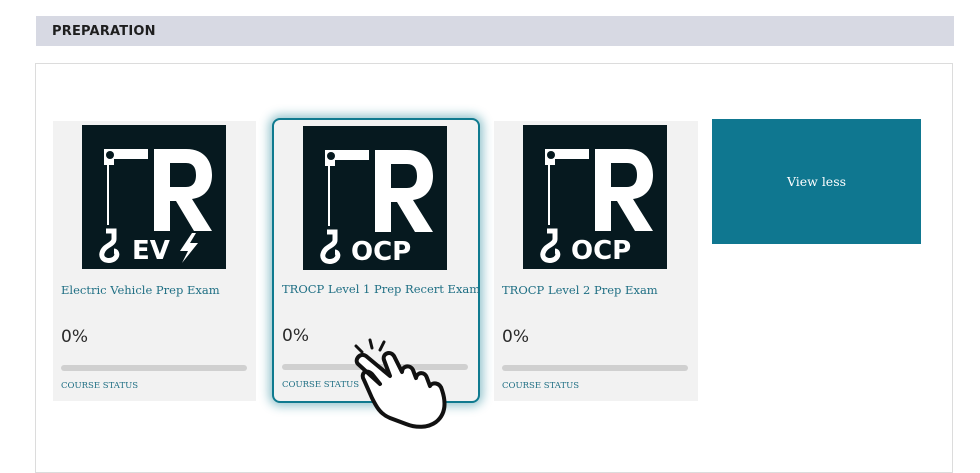 The image size is (980, 473). Describe the element at coordinates (156, 290) in the screenshot. I see `course-title: Electric Vehicle Prep Exam` at that location.